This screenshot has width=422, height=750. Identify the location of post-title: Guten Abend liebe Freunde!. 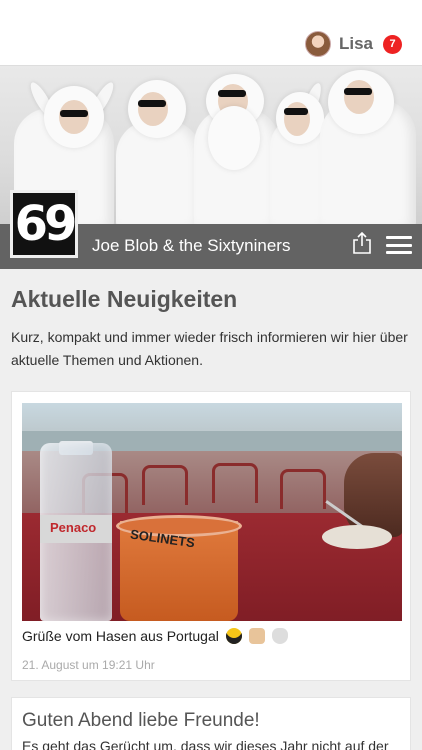
(141, 720).